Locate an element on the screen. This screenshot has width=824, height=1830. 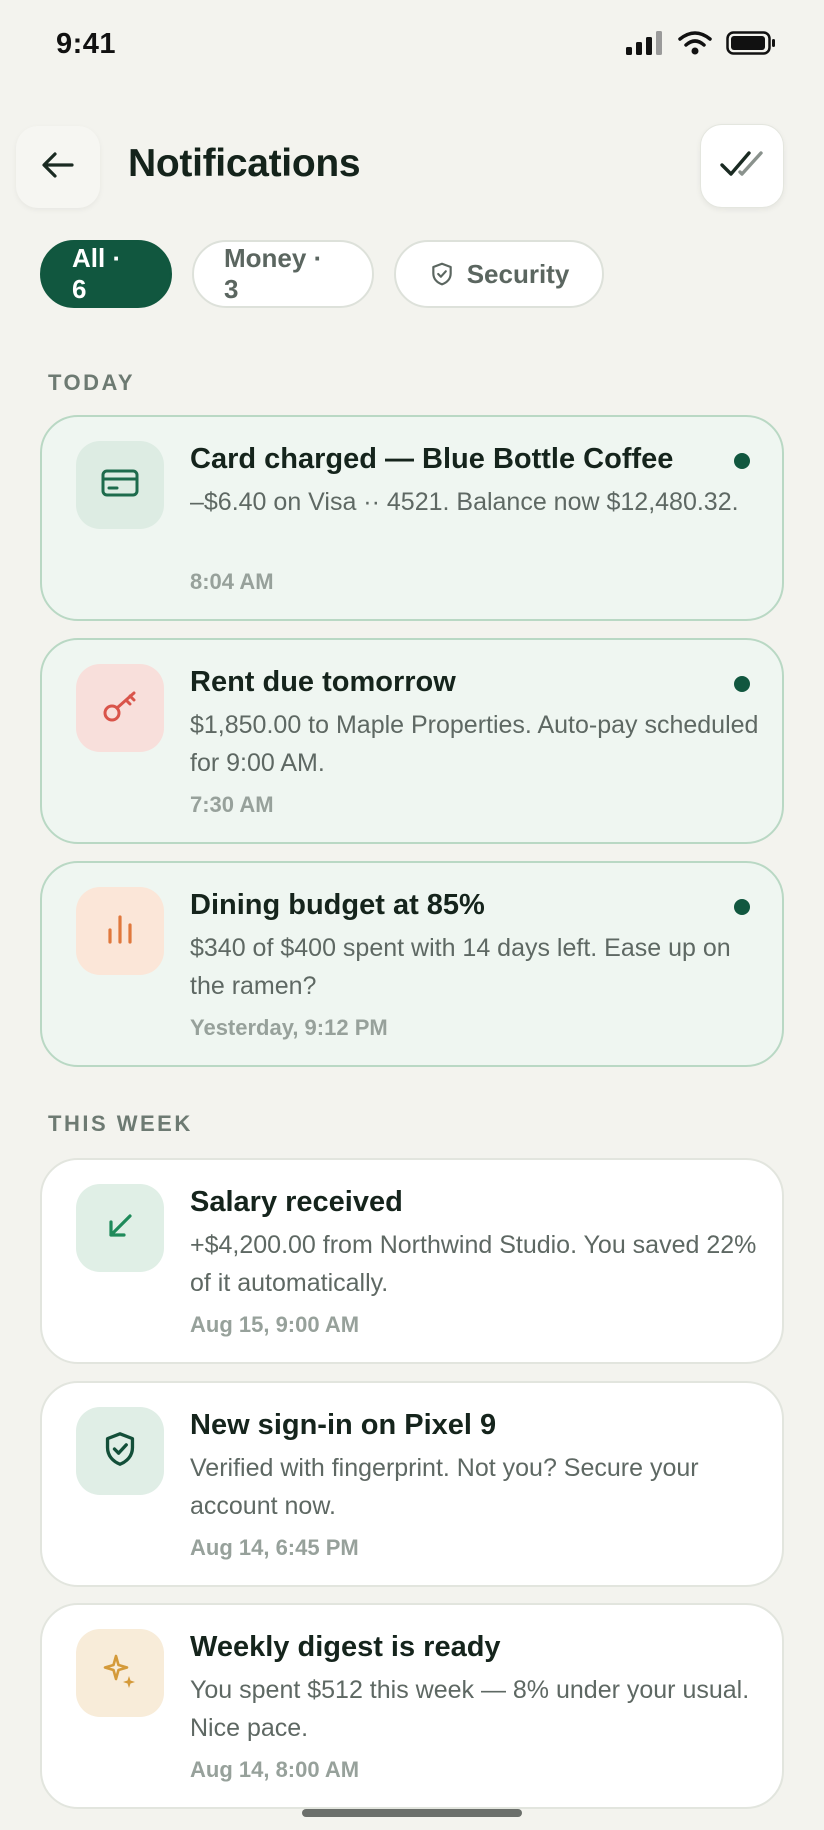
filter-chip-security: Security is located at coordinates (499, 274).